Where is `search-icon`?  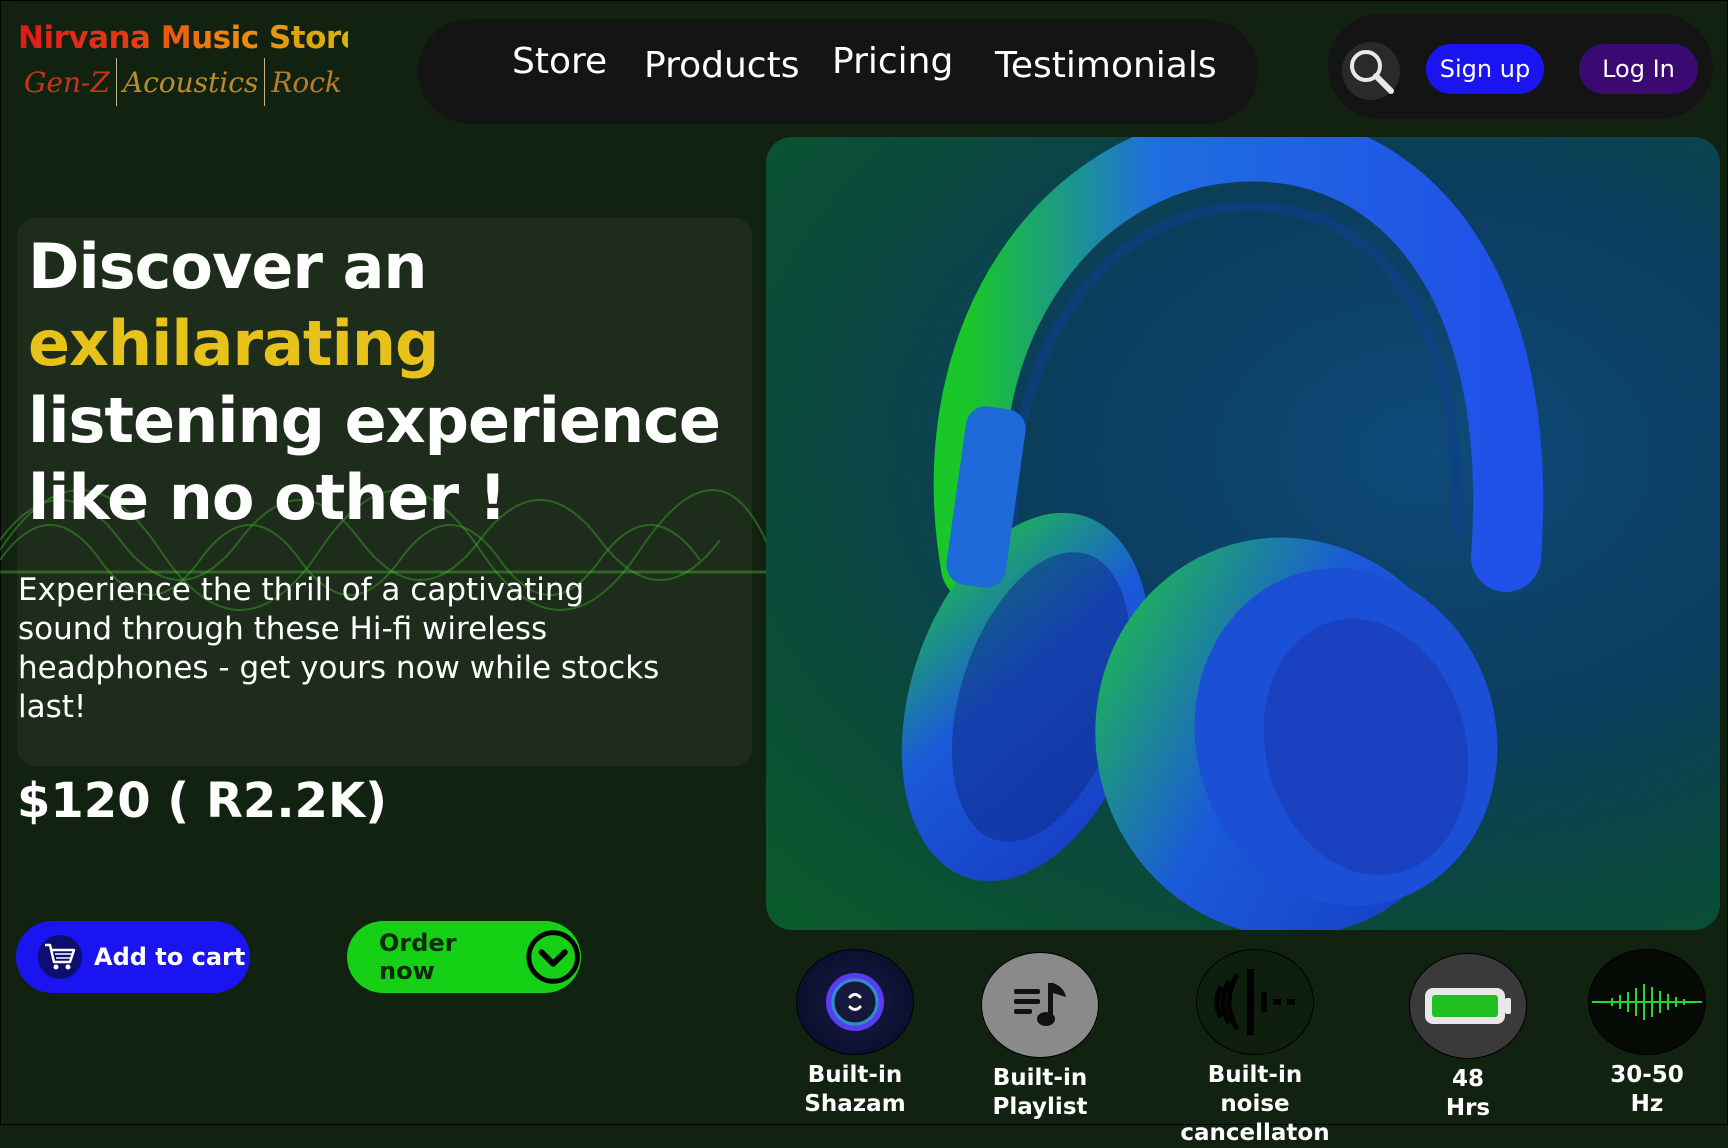
search-icon is located at coordinates (1372, 72).